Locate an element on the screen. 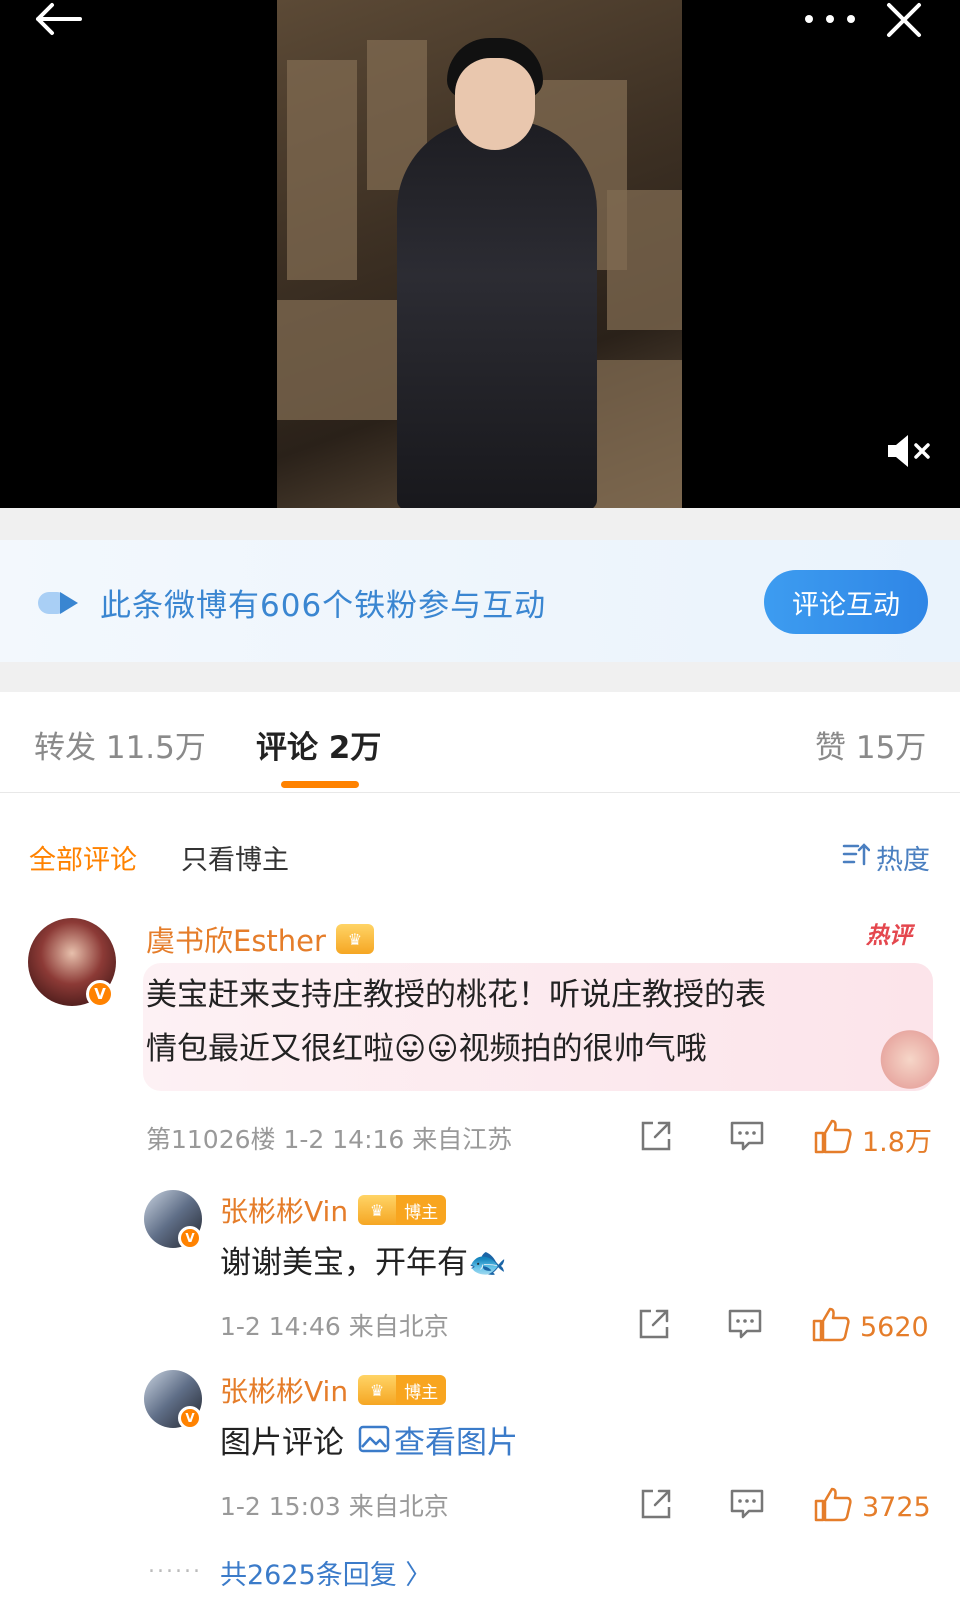  view-image-link: 查看图片 is located at coordinates (438, 1443).